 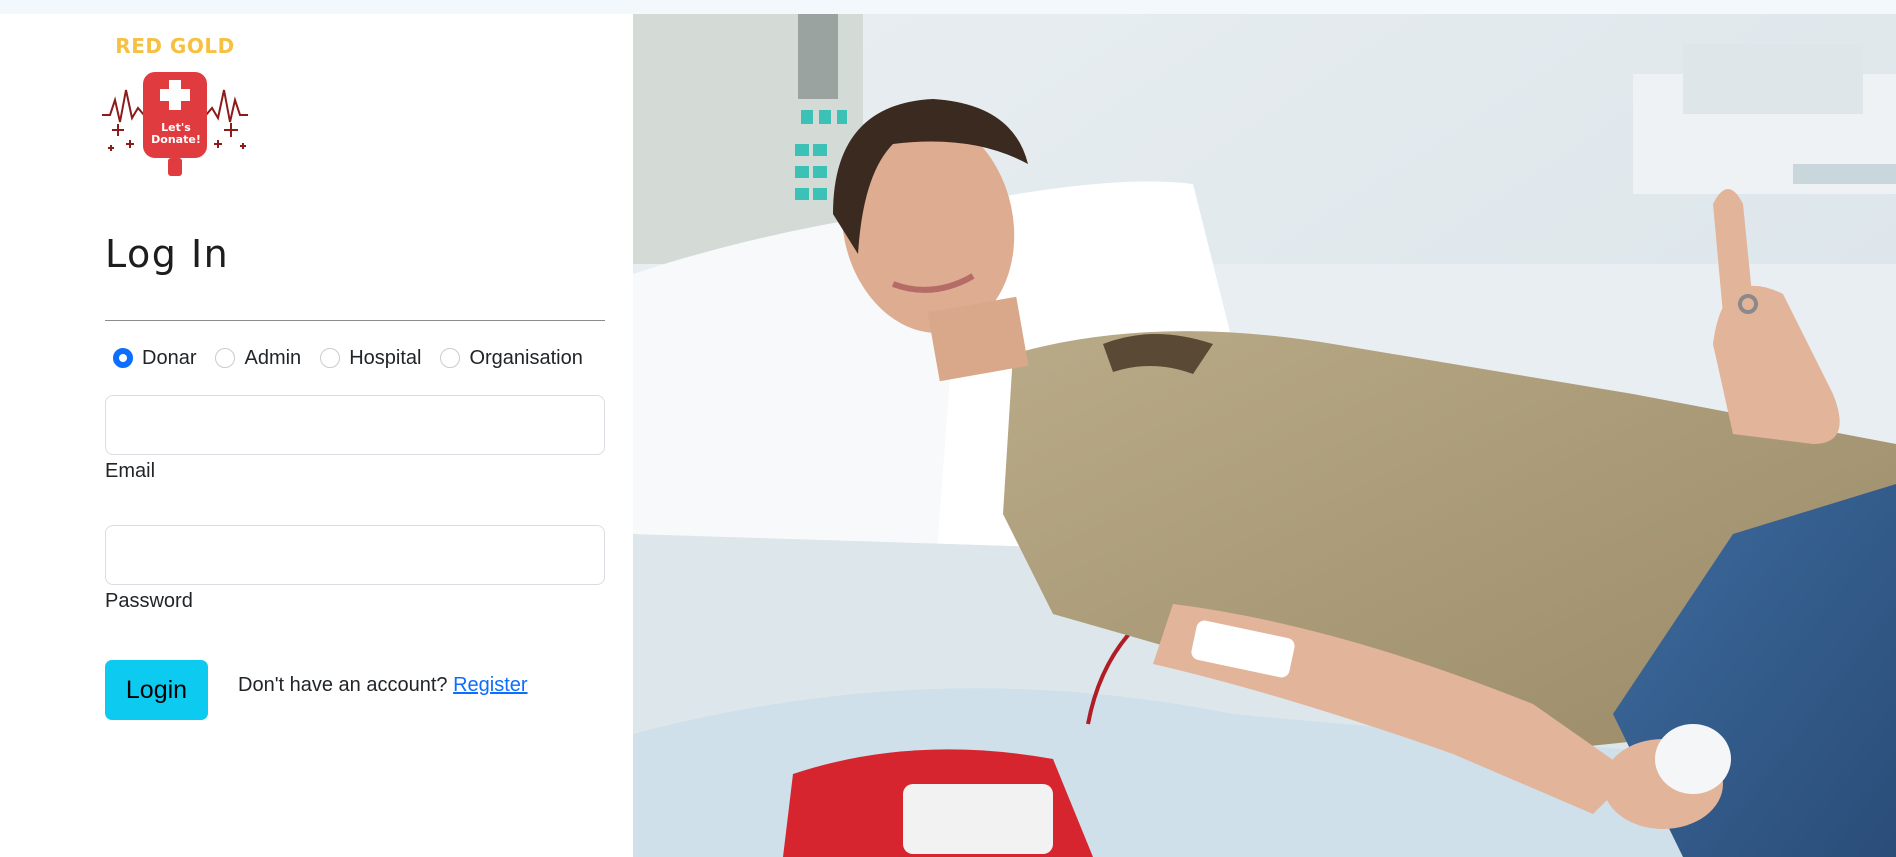 I want to click on role-option-organisation: Organisation, so click(x=511, y=358).